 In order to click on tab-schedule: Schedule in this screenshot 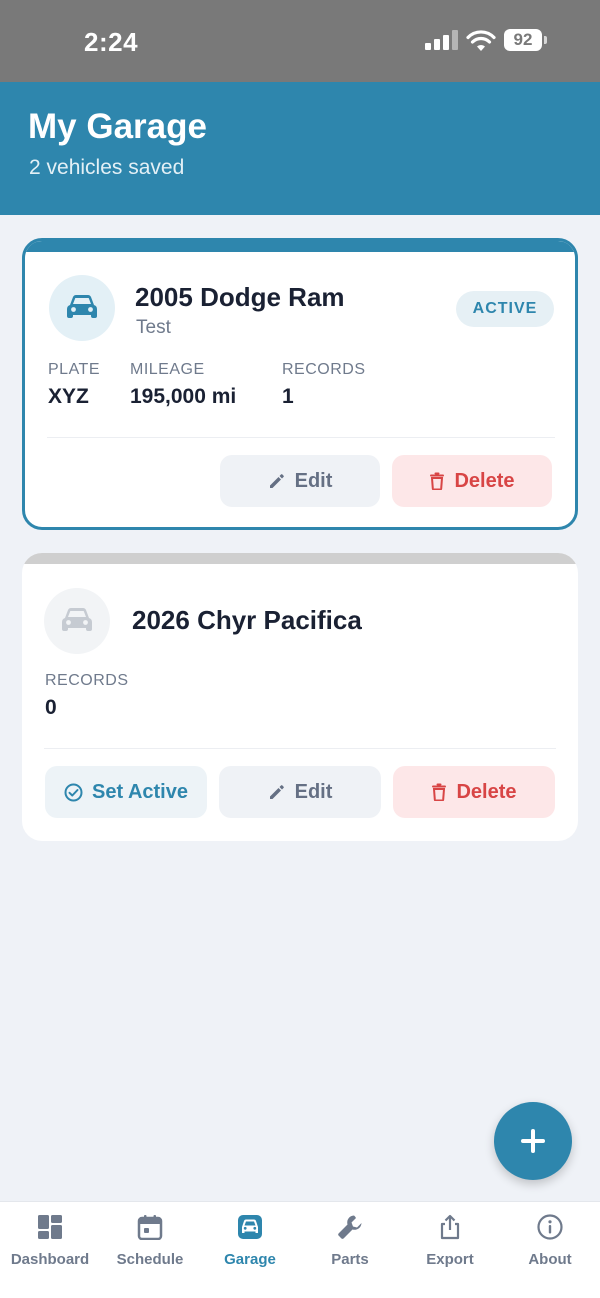, I will do `click(150, 1250)`.